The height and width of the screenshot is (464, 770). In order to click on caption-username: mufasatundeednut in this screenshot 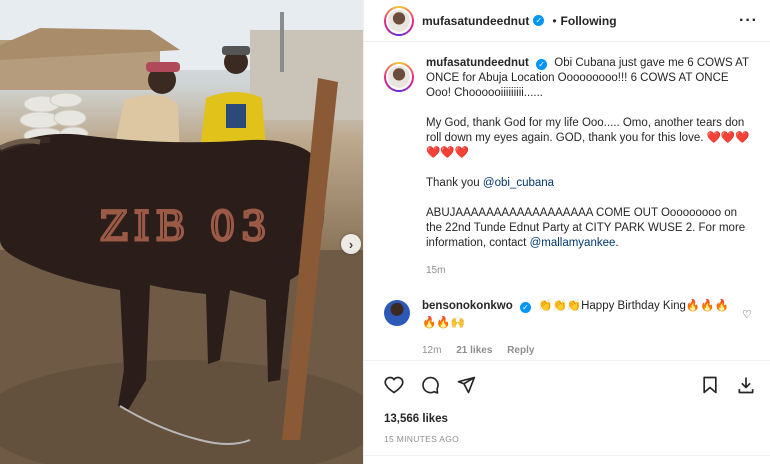, I will do `click(477, 63)`.